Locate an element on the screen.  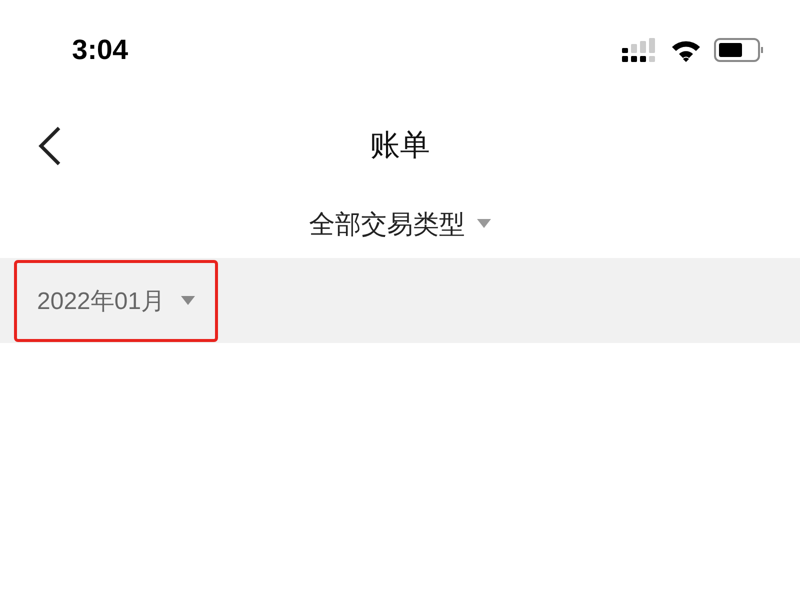
battery-icon is located at coordinates (739, 50).